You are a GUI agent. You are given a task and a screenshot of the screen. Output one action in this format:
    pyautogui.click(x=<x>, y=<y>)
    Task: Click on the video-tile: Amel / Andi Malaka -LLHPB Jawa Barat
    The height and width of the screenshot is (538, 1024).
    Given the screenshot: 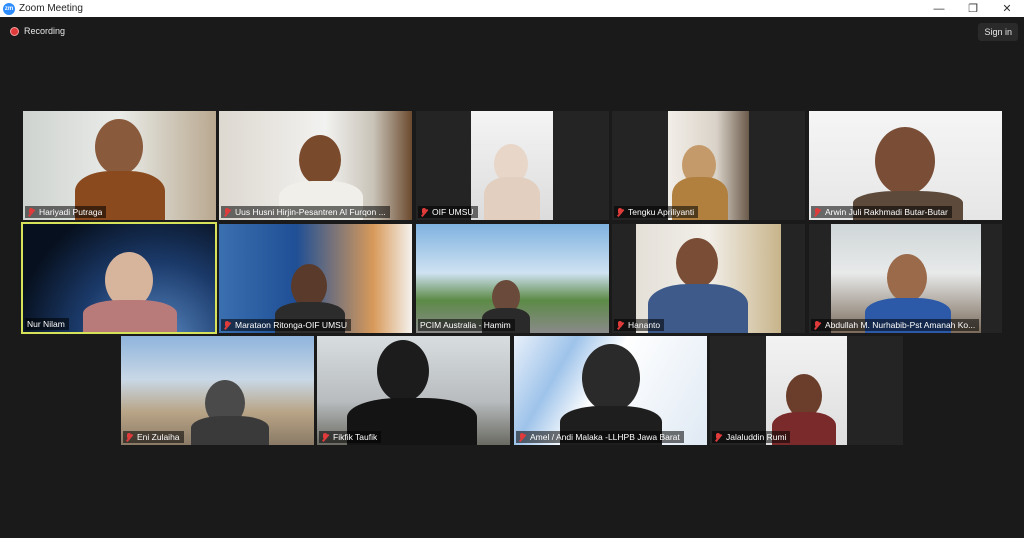 What is the action you would take?
    pyautogui.click(x=610, y=390)
    